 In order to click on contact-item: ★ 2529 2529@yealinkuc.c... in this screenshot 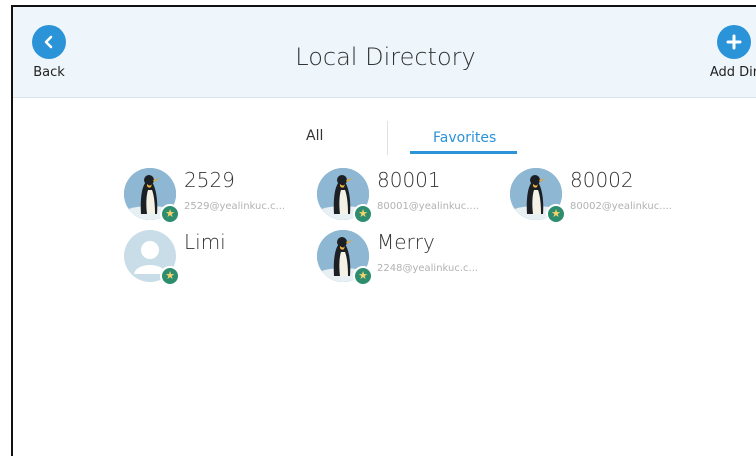, I will do `click(214, 196)`.